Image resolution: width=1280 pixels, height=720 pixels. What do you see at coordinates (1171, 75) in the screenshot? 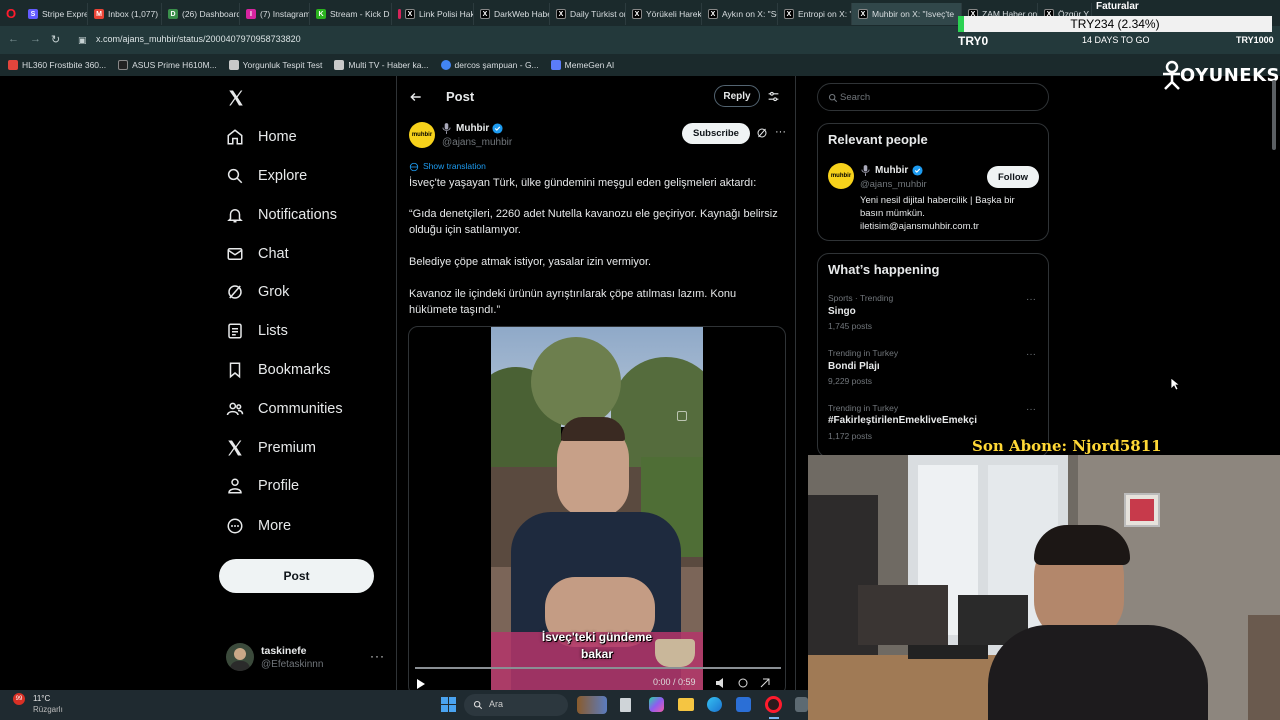
I see `oyuneks-mascot-icon` at bounding box center [1171, 75].